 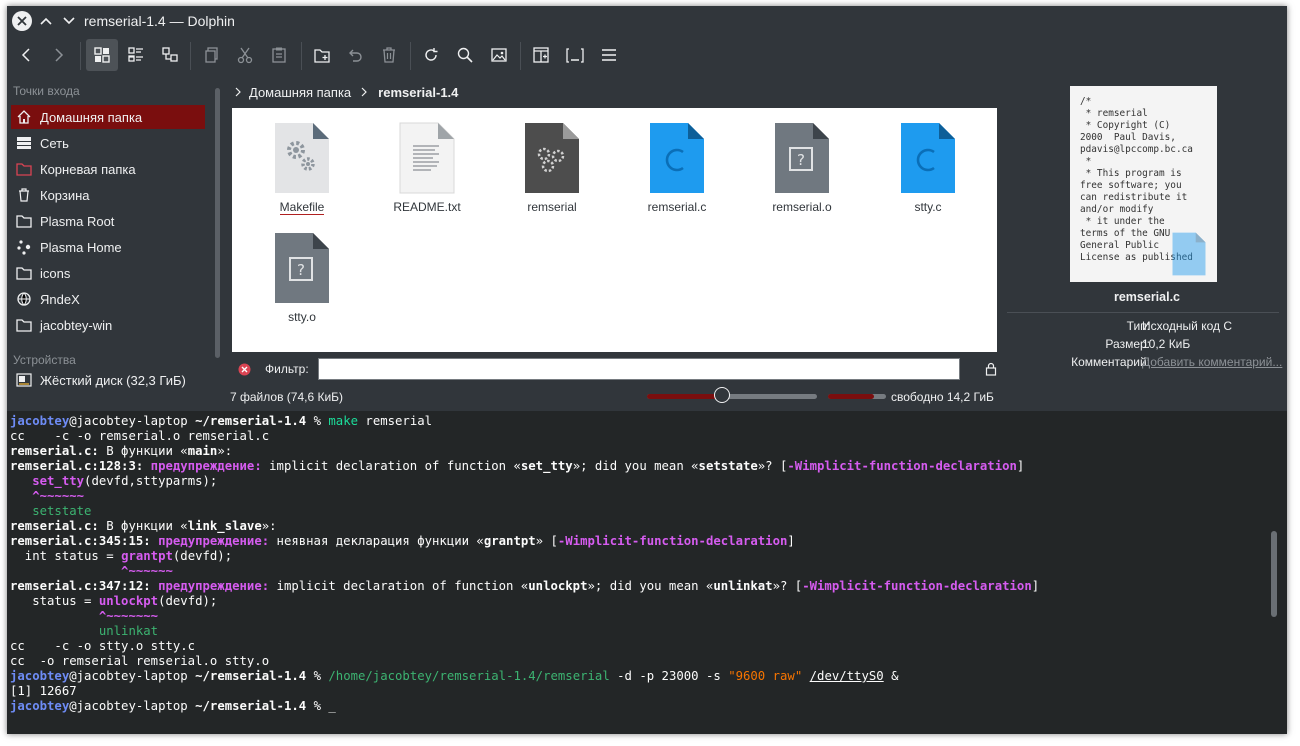 I want to click on executable-icon, so click(x=552, y=158).